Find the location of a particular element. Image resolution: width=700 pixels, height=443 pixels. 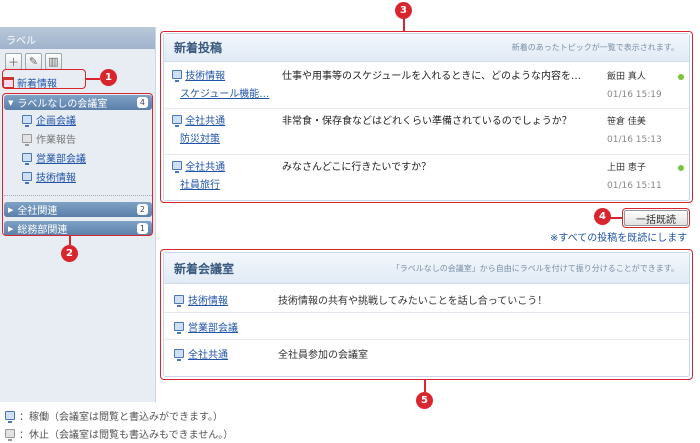

legend-inactive: ：休止（会議室は閲覧も書込みもできません。） is located at coordinates (119, 433).